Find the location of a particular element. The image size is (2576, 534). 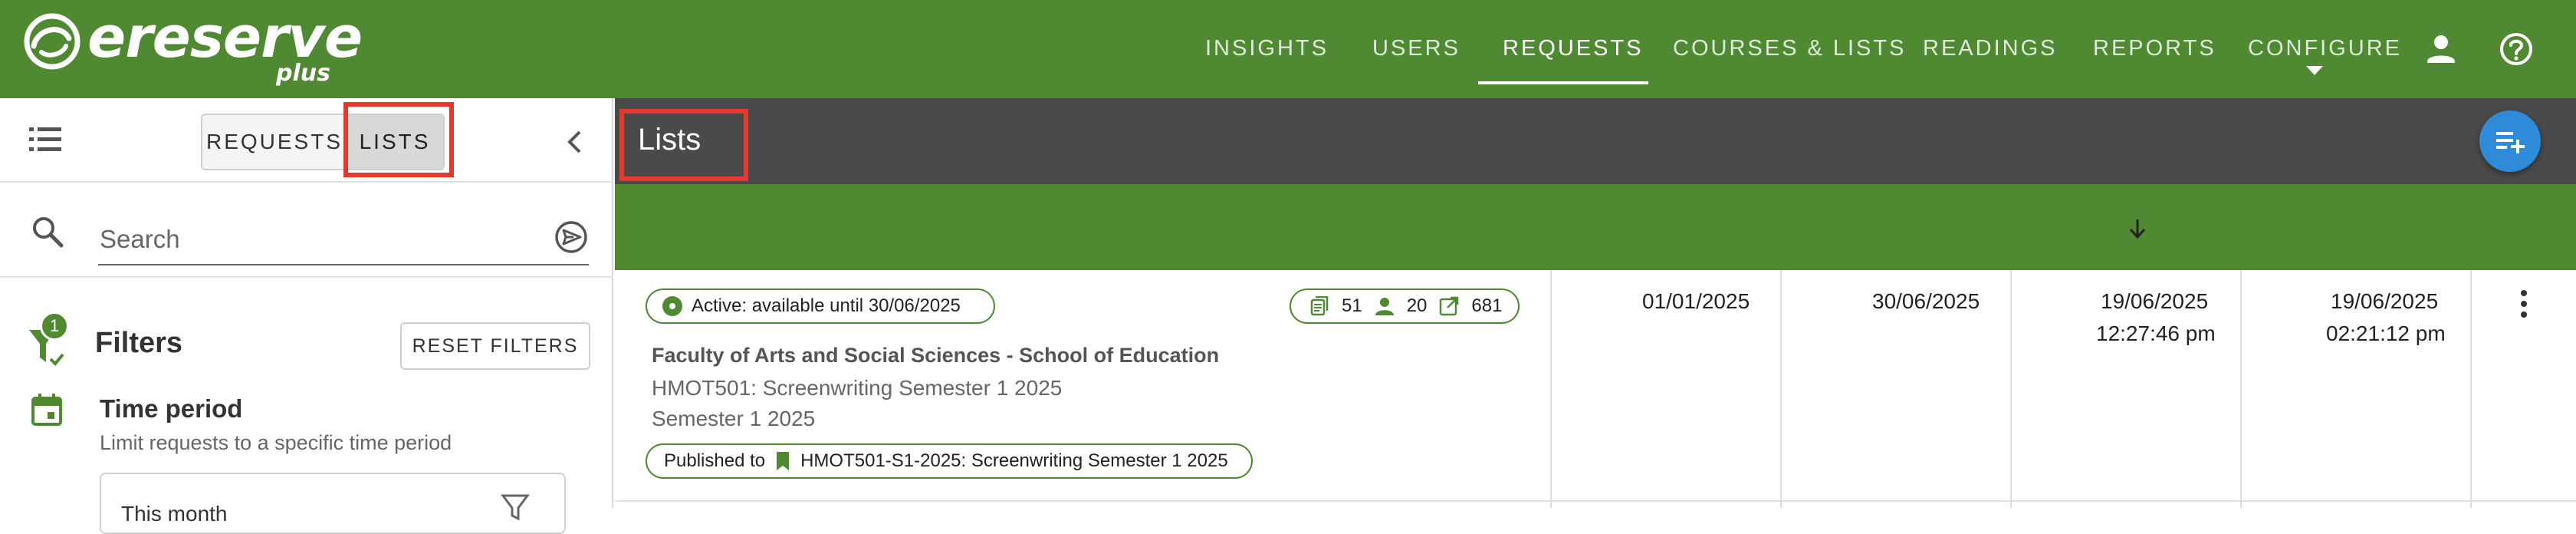

chevron-left-icon is located at coordinates (574, 142).